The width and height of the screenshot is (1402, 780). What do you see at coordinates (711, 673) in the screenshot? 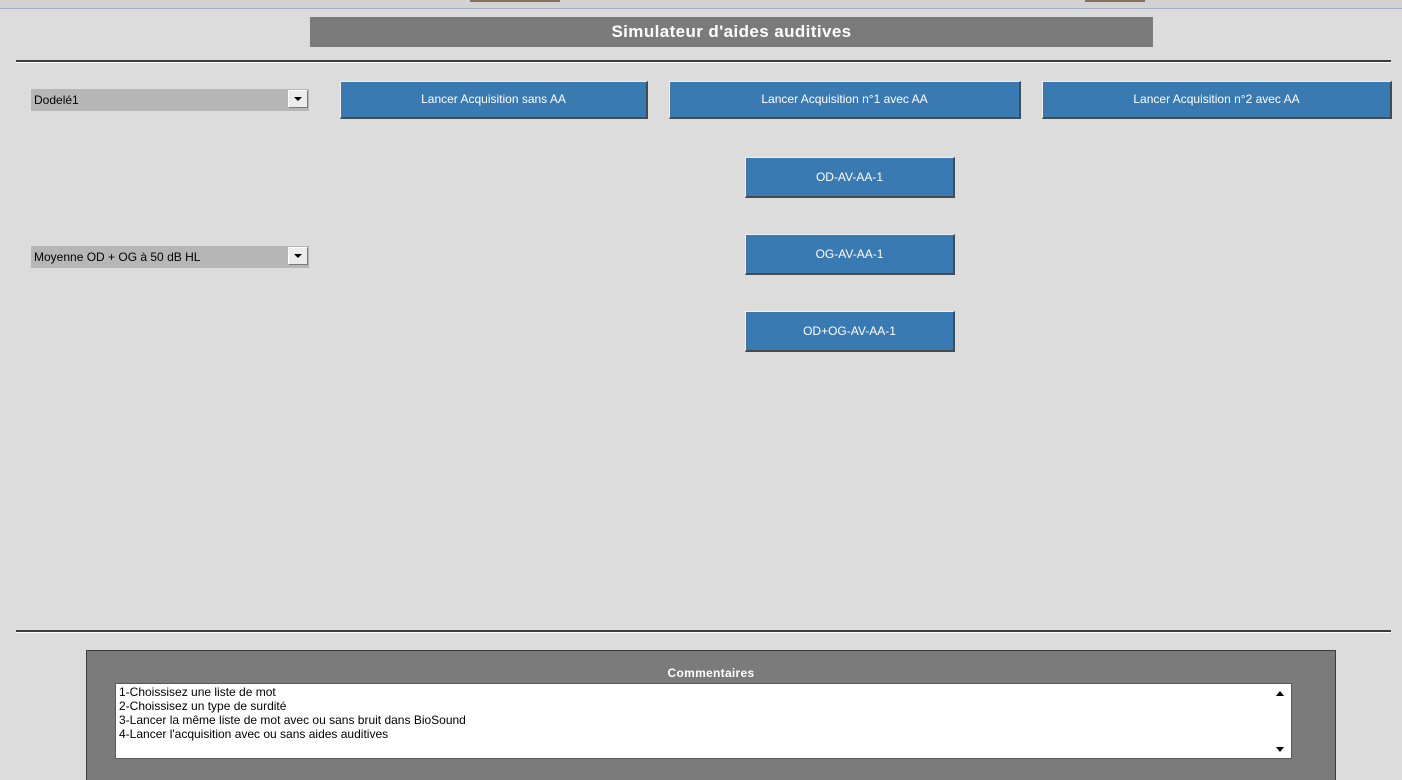
I see `comments-title: Commentaires` at bounding box center [711, 673].